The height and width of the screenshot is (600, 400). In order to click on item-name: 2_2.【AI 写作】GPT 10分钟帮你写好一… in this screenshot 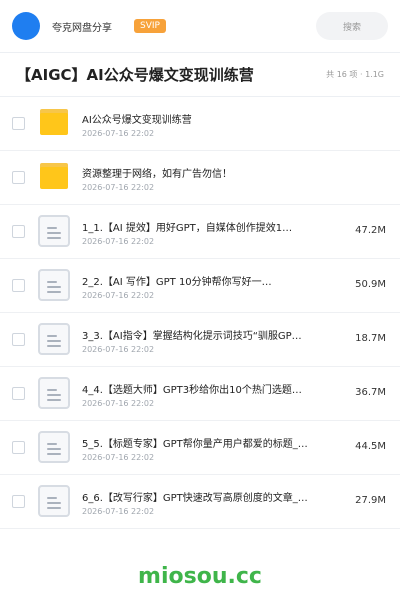, I will do `click(177, 282)`.